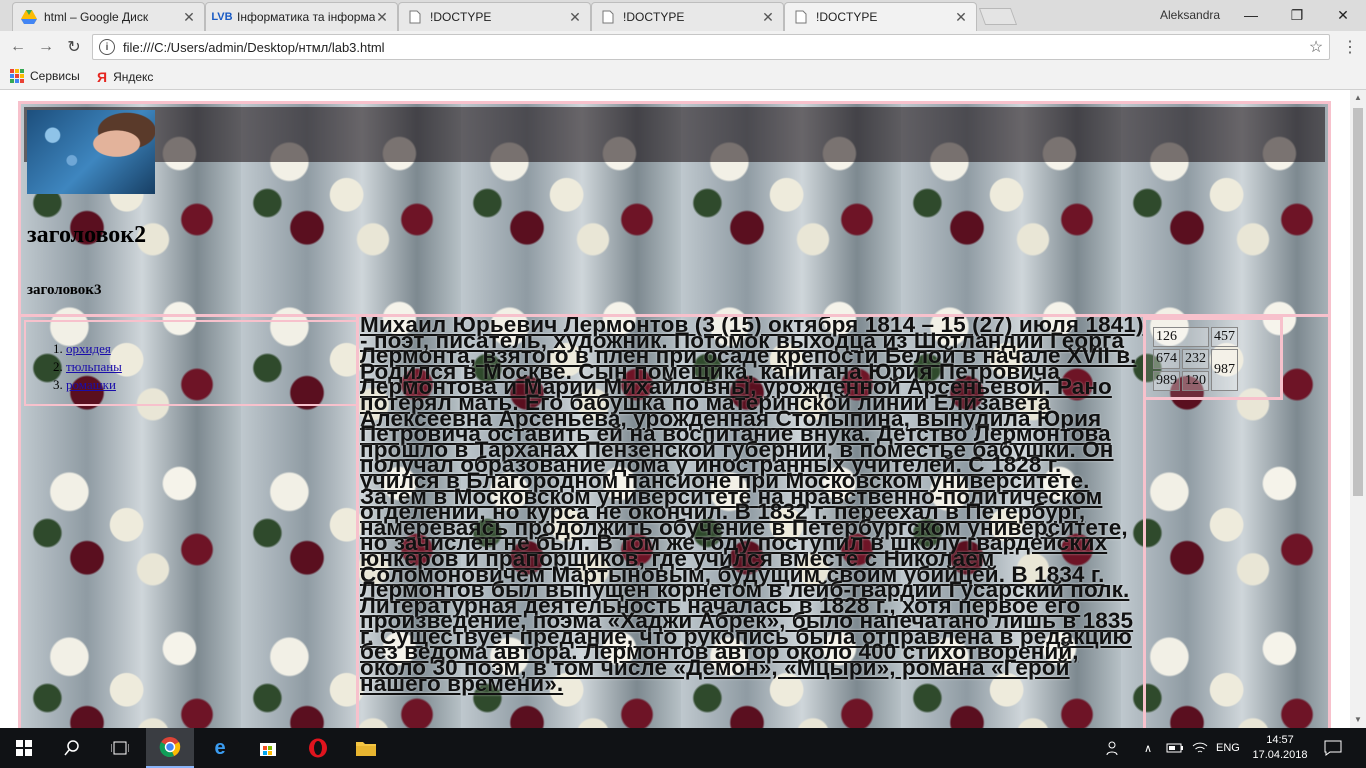 The image size is (1366, 768). Describe the element at coordinates (64, 290) in the screenshot. I see `heading-3: заголовок3` at that location.